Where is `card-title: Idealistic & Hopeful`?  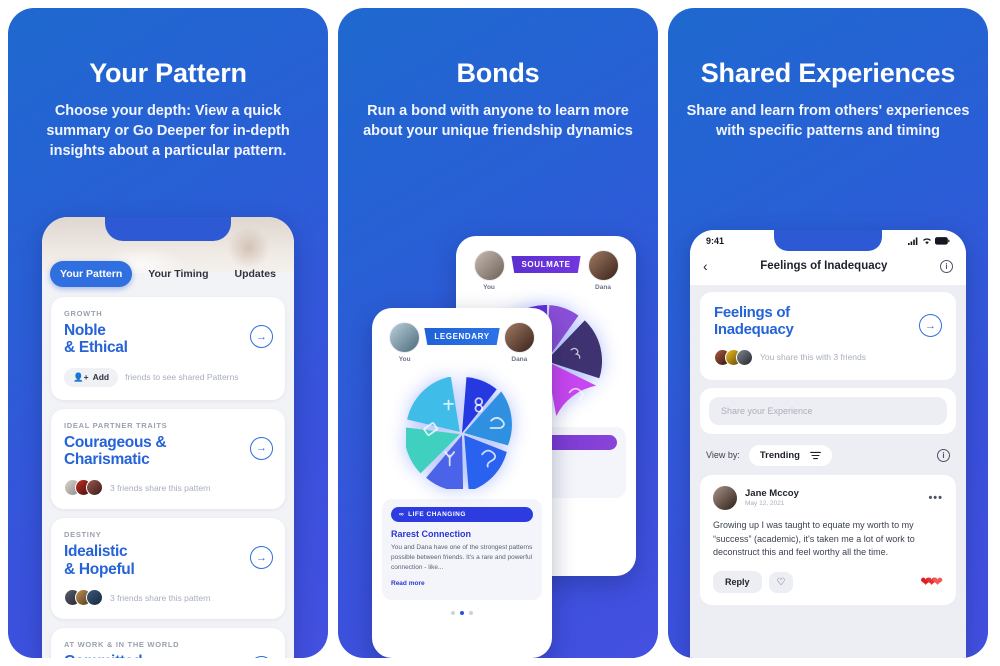
card-title: Idealistic & Hopeful is located at coordinates (99, 560).